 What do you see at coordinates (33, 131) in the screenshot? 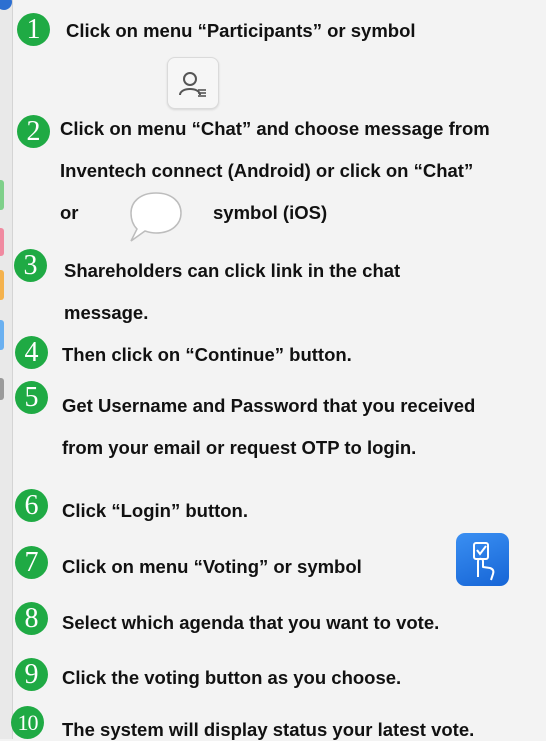
I see `step-2-badge: 2` at bounding box center [33, 131].